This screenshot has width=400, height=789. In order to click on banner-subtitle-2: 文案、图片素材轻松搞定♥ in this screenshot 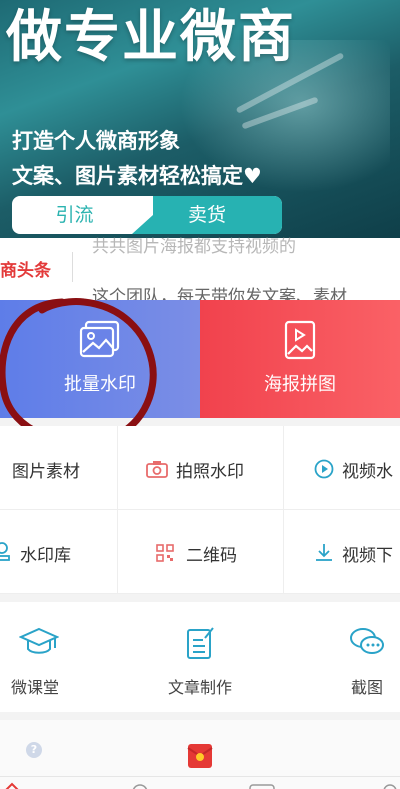, I will do `click(137, 176)`.